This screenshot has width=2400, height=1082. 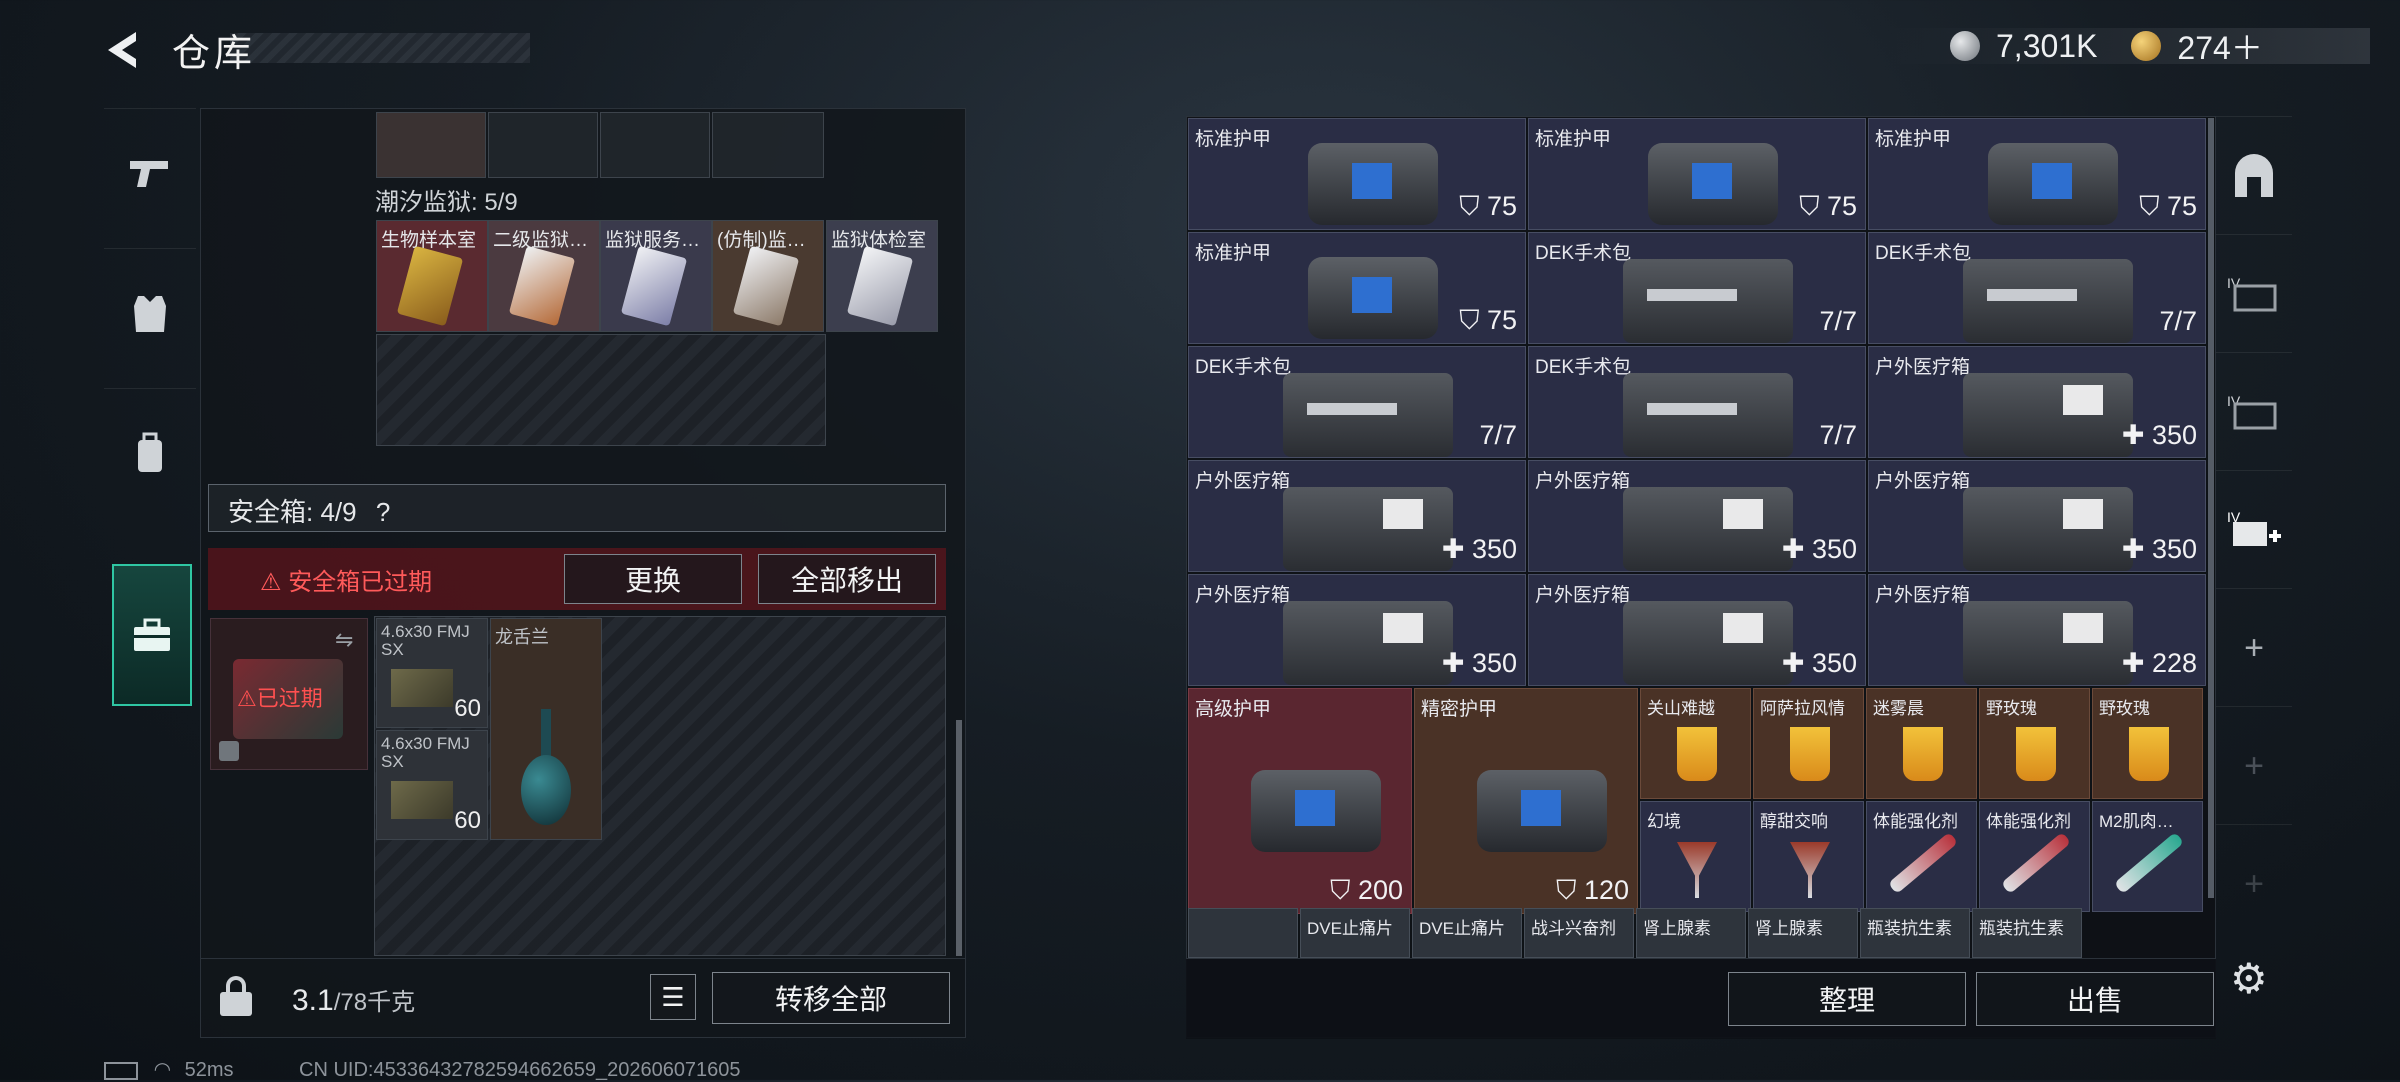 What do you see at coordinates (2254, 765) in the screenshot?
I see `add-storage-button-2: +` at bounding box center [2254, 765].